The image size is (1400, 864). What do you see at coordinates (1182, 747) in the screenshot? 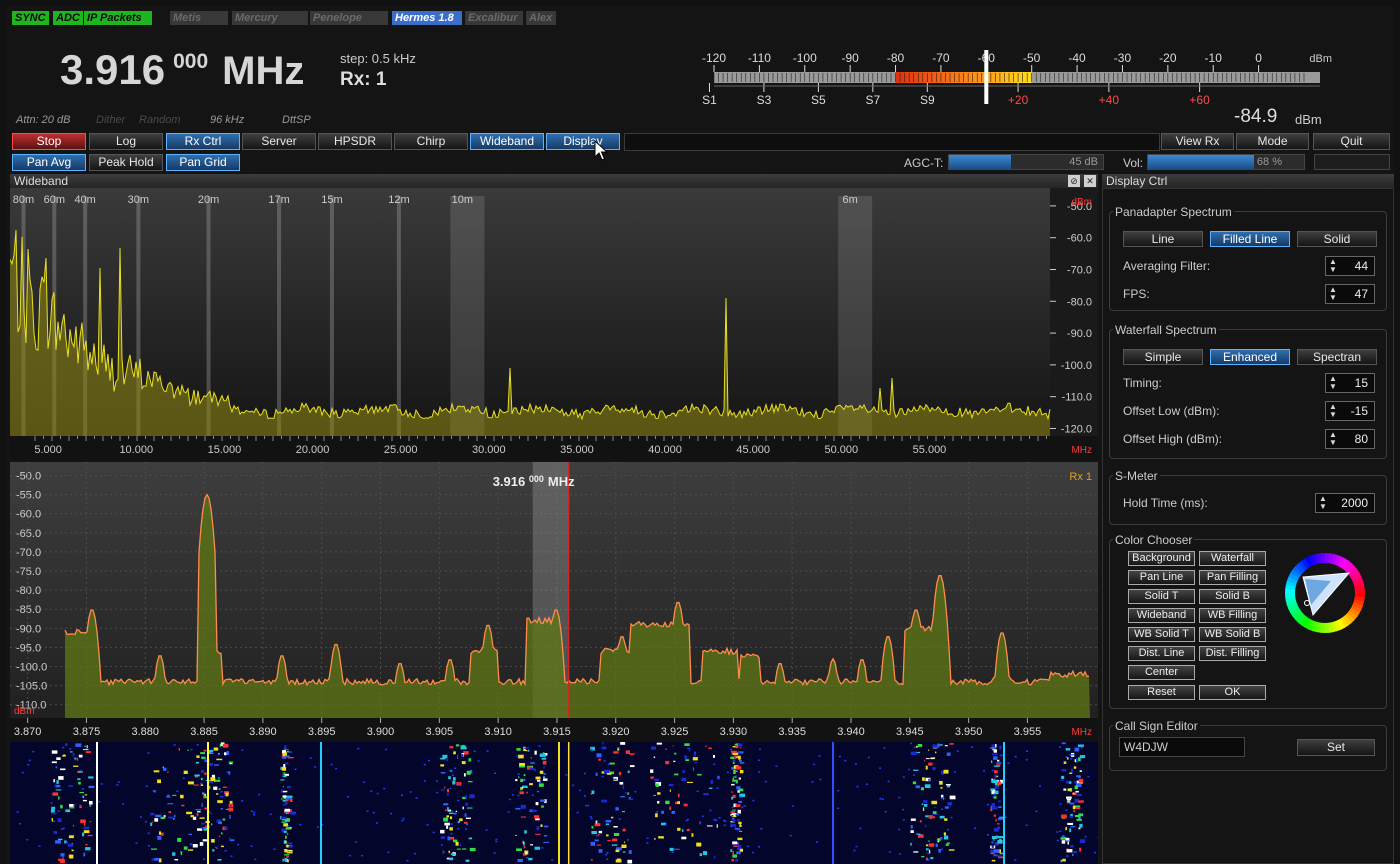
I see `call-sign-input: W4DJW` at bounding box center [1182, 747].